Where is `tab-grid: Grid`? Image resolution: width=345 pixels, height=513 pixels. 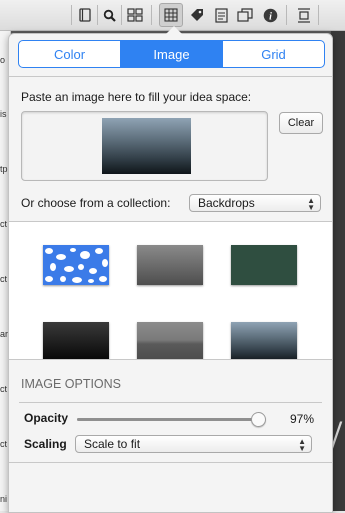
tab-grid: Grid is located at coordinates (273, 54).